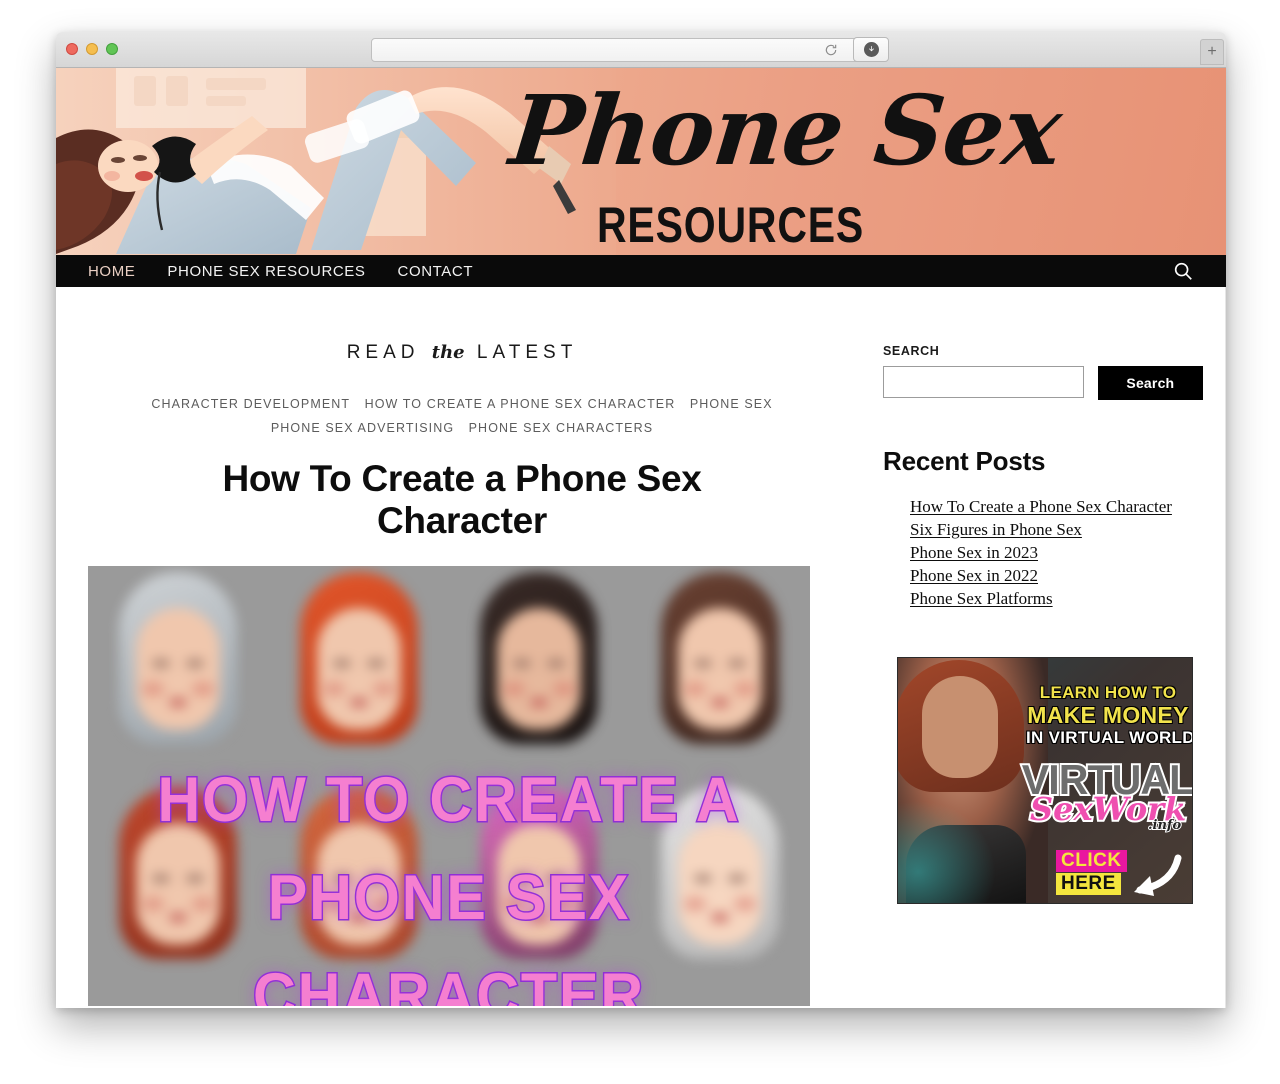 The image size is (1280, 1084). Describe the element at coordinates (974, 552) in the screenshot. I see `recent-post-link: Phone Sex in 2023` at that location.